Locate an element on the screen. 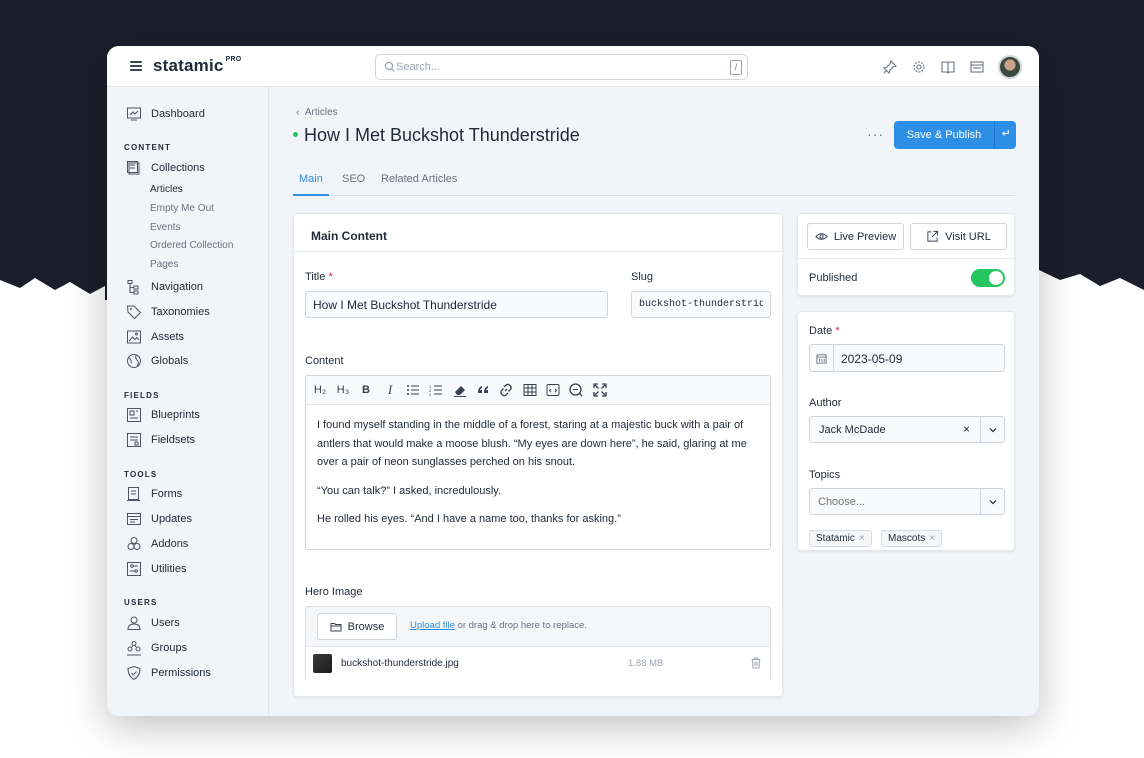 Image resolution: width=1144 pixels, height=758 pixels. sidebar-item-navigation: Navigation is located at coordinates (164, 287).